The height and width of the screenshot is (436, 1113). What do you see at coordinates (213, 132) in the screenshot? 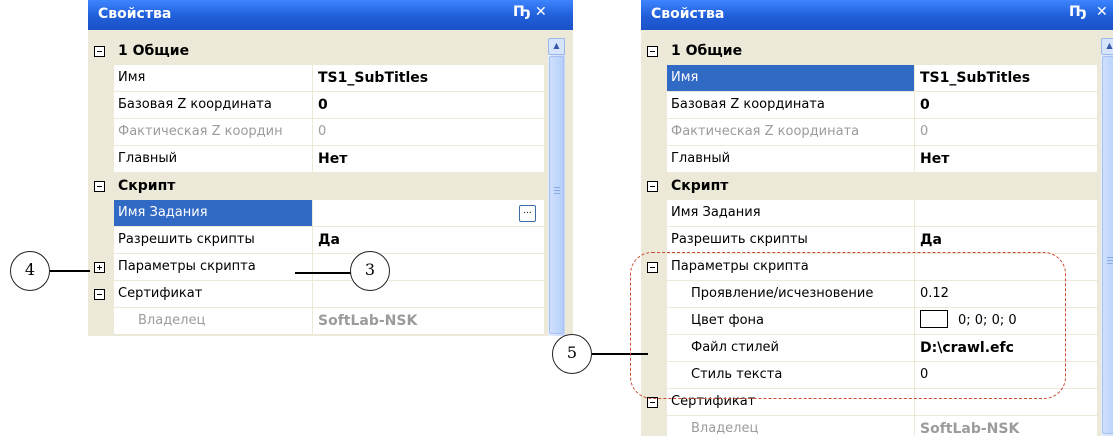
I see `property-name: Фактическая Z координ` at bounding box center [213, 132].